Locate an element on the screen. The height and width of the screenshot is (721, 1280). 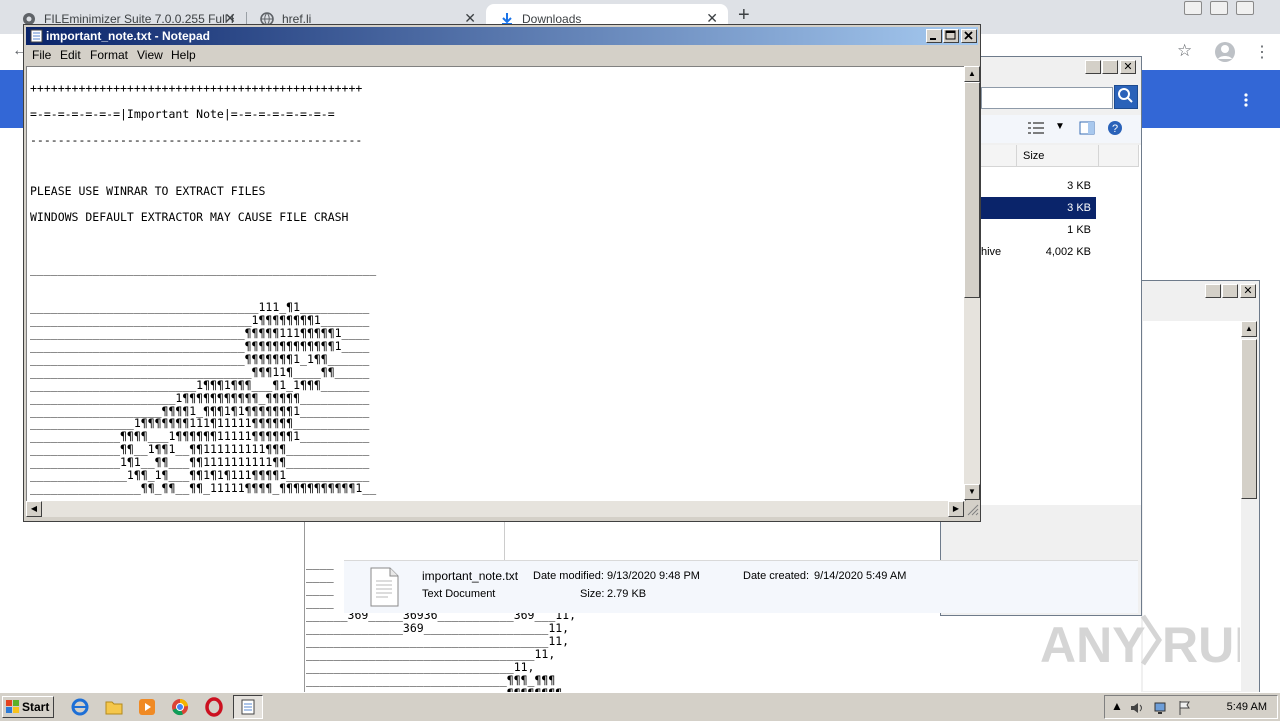
notepad-title: important_note.txt - Notepad is located at coordinates (128, 36).